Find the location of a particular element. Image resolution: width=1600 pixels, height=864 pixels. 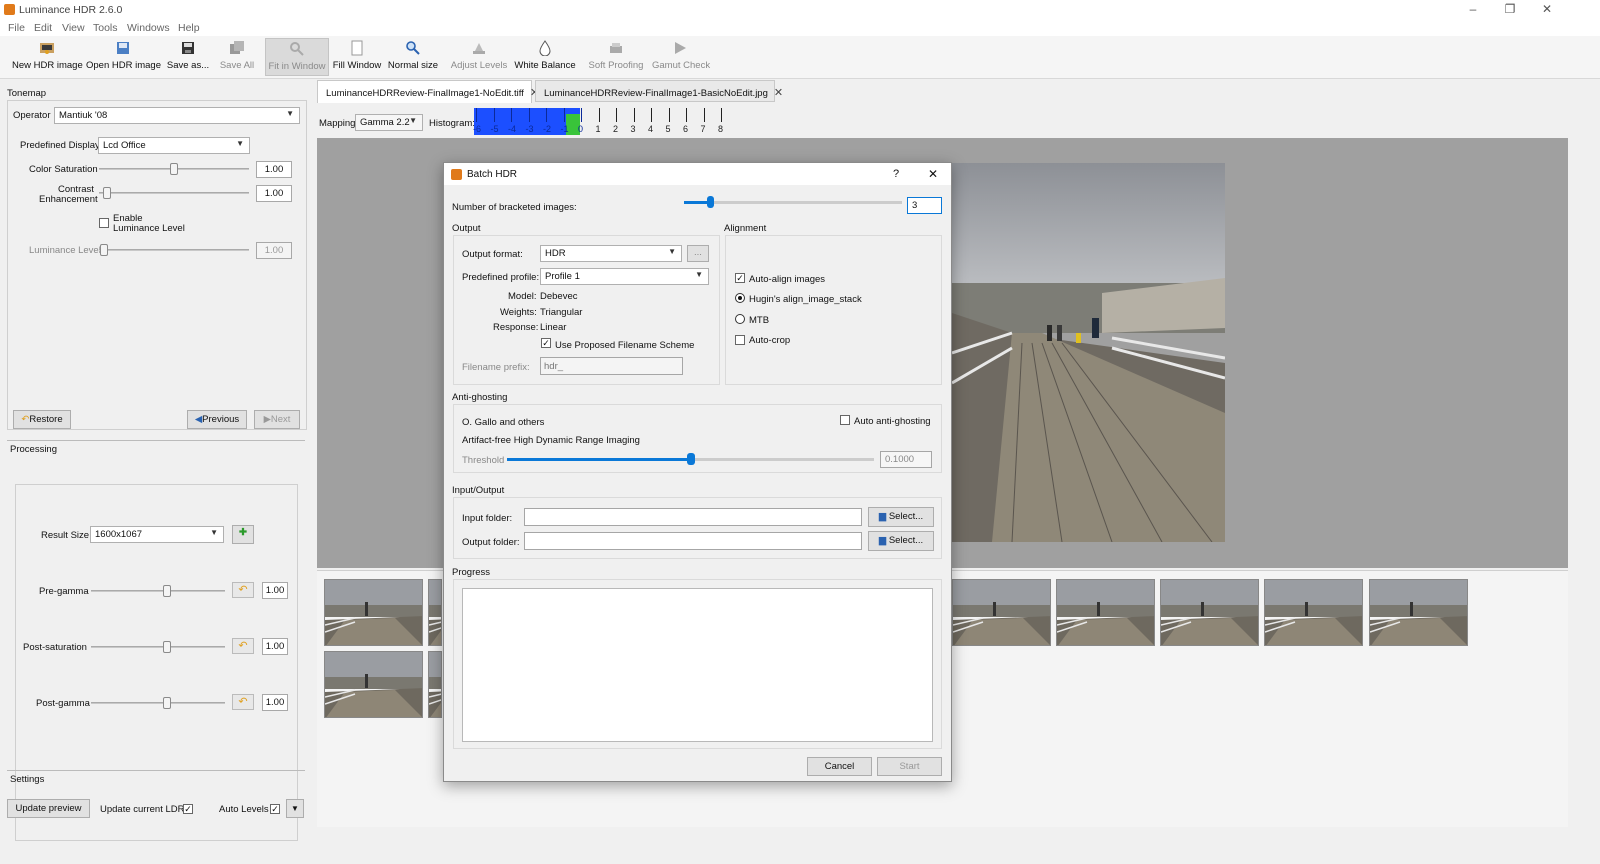

previous-button: ◀Previous is located at coordinates (217, 419).